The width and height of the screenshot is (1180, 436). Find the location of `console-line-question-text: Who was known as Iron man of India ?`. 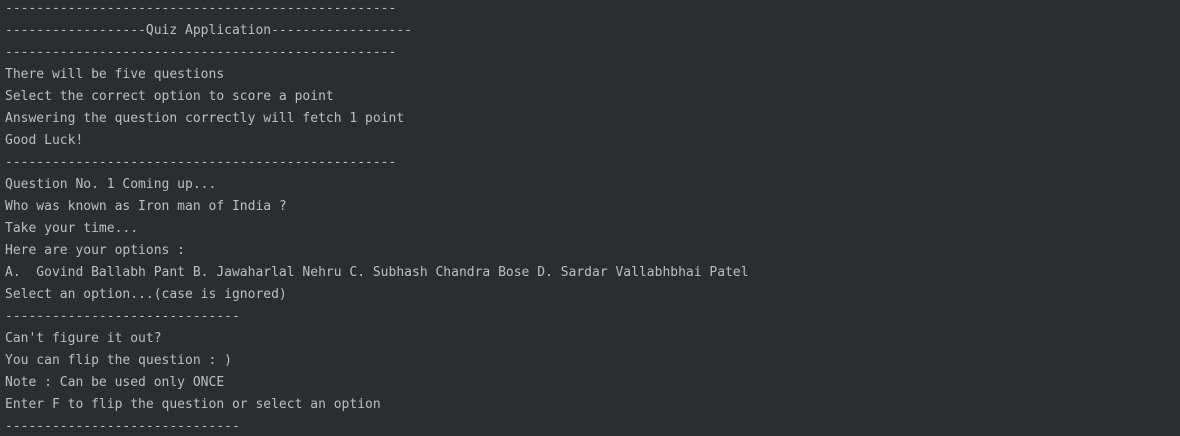

console-line-question-text: Who was known as Iron man of India ? is located at coordinates (146, 206).